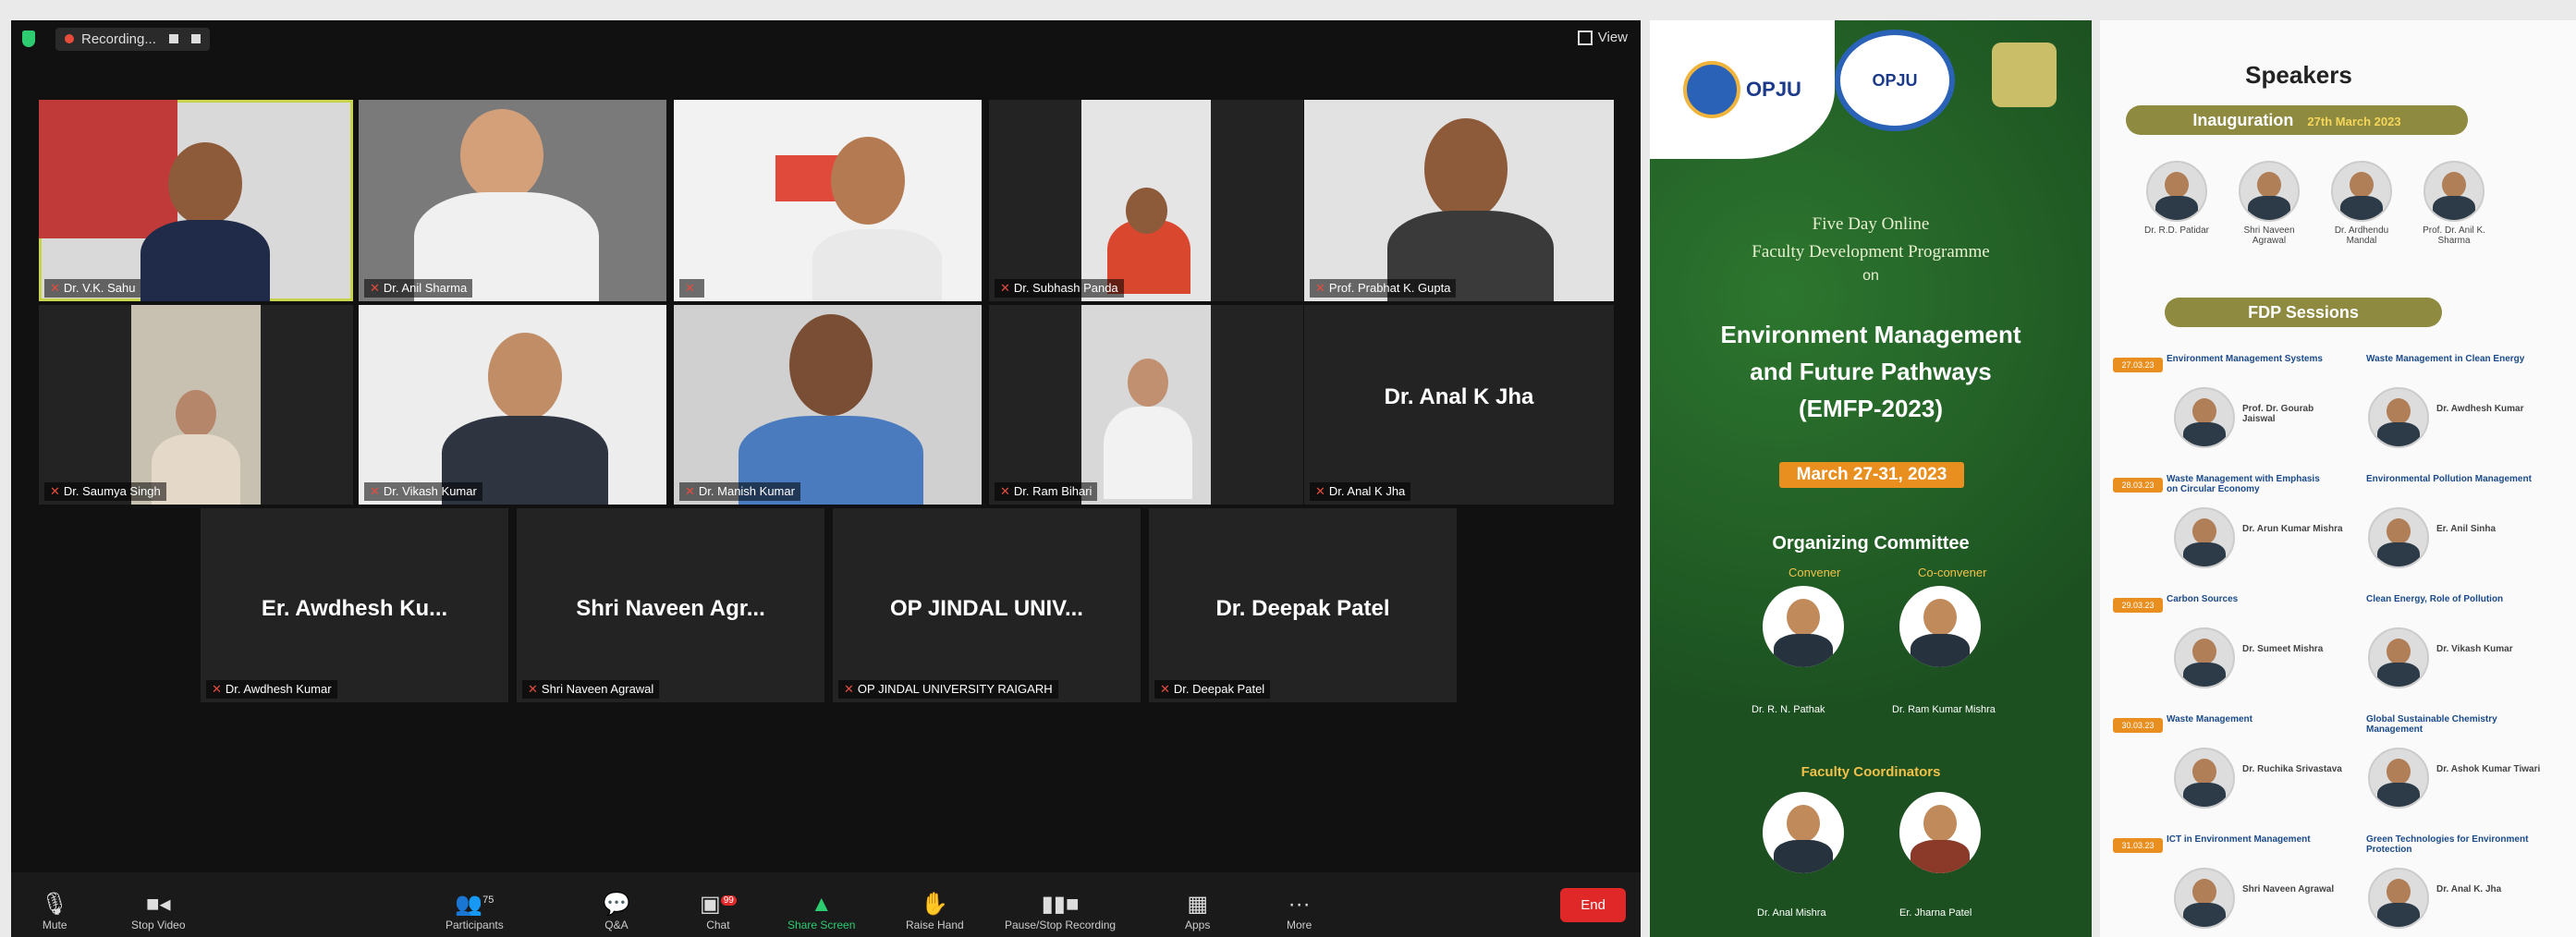  I want to click on video-tile: Shri Naveen Agr... ✕ Shri Naveen Agrawal, so click(670, 605).